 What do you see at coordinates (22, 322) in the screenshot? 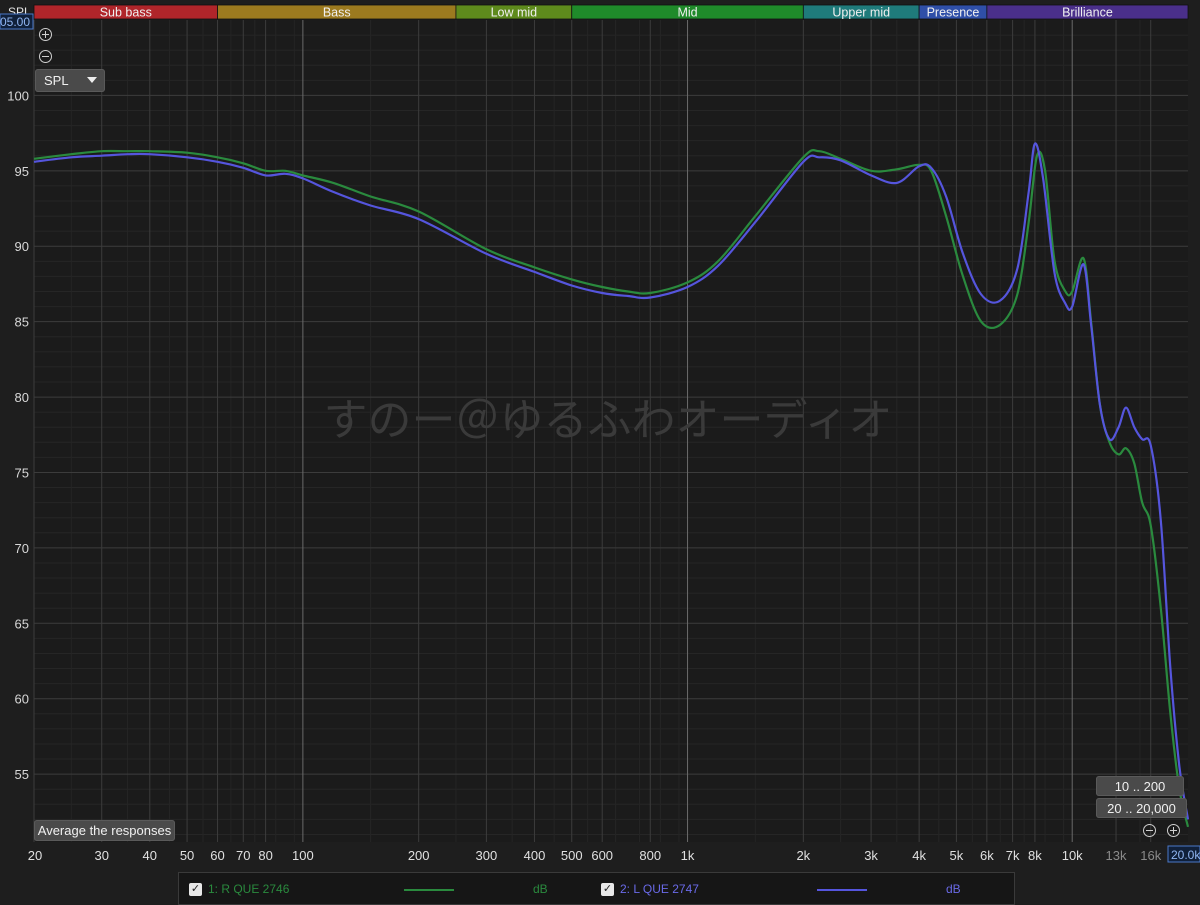
I see `y-tick-85: 85` at bounding box center [22, 322].